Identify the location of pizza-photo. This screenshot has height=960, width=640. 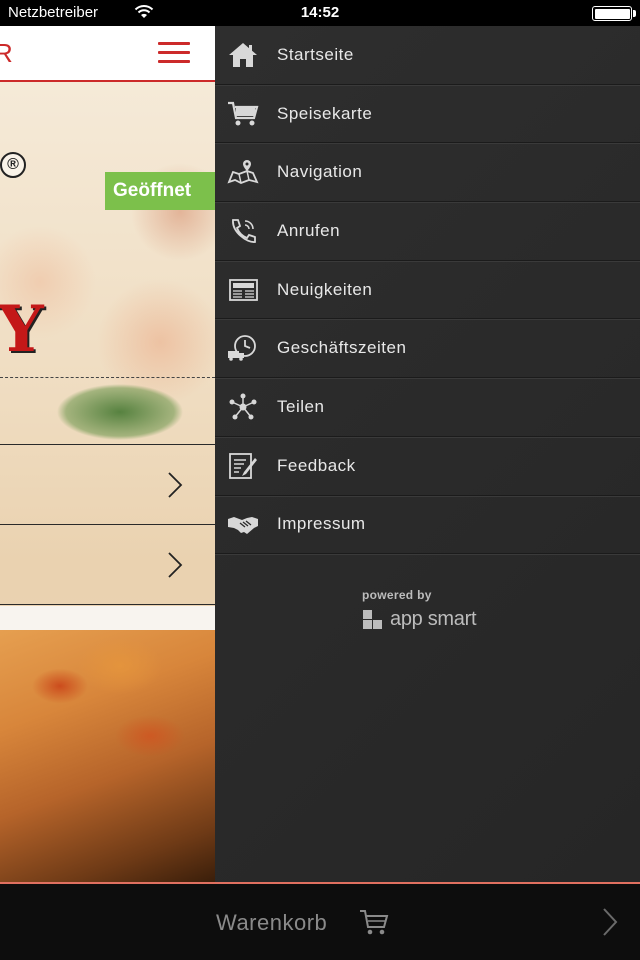
(107, 744).